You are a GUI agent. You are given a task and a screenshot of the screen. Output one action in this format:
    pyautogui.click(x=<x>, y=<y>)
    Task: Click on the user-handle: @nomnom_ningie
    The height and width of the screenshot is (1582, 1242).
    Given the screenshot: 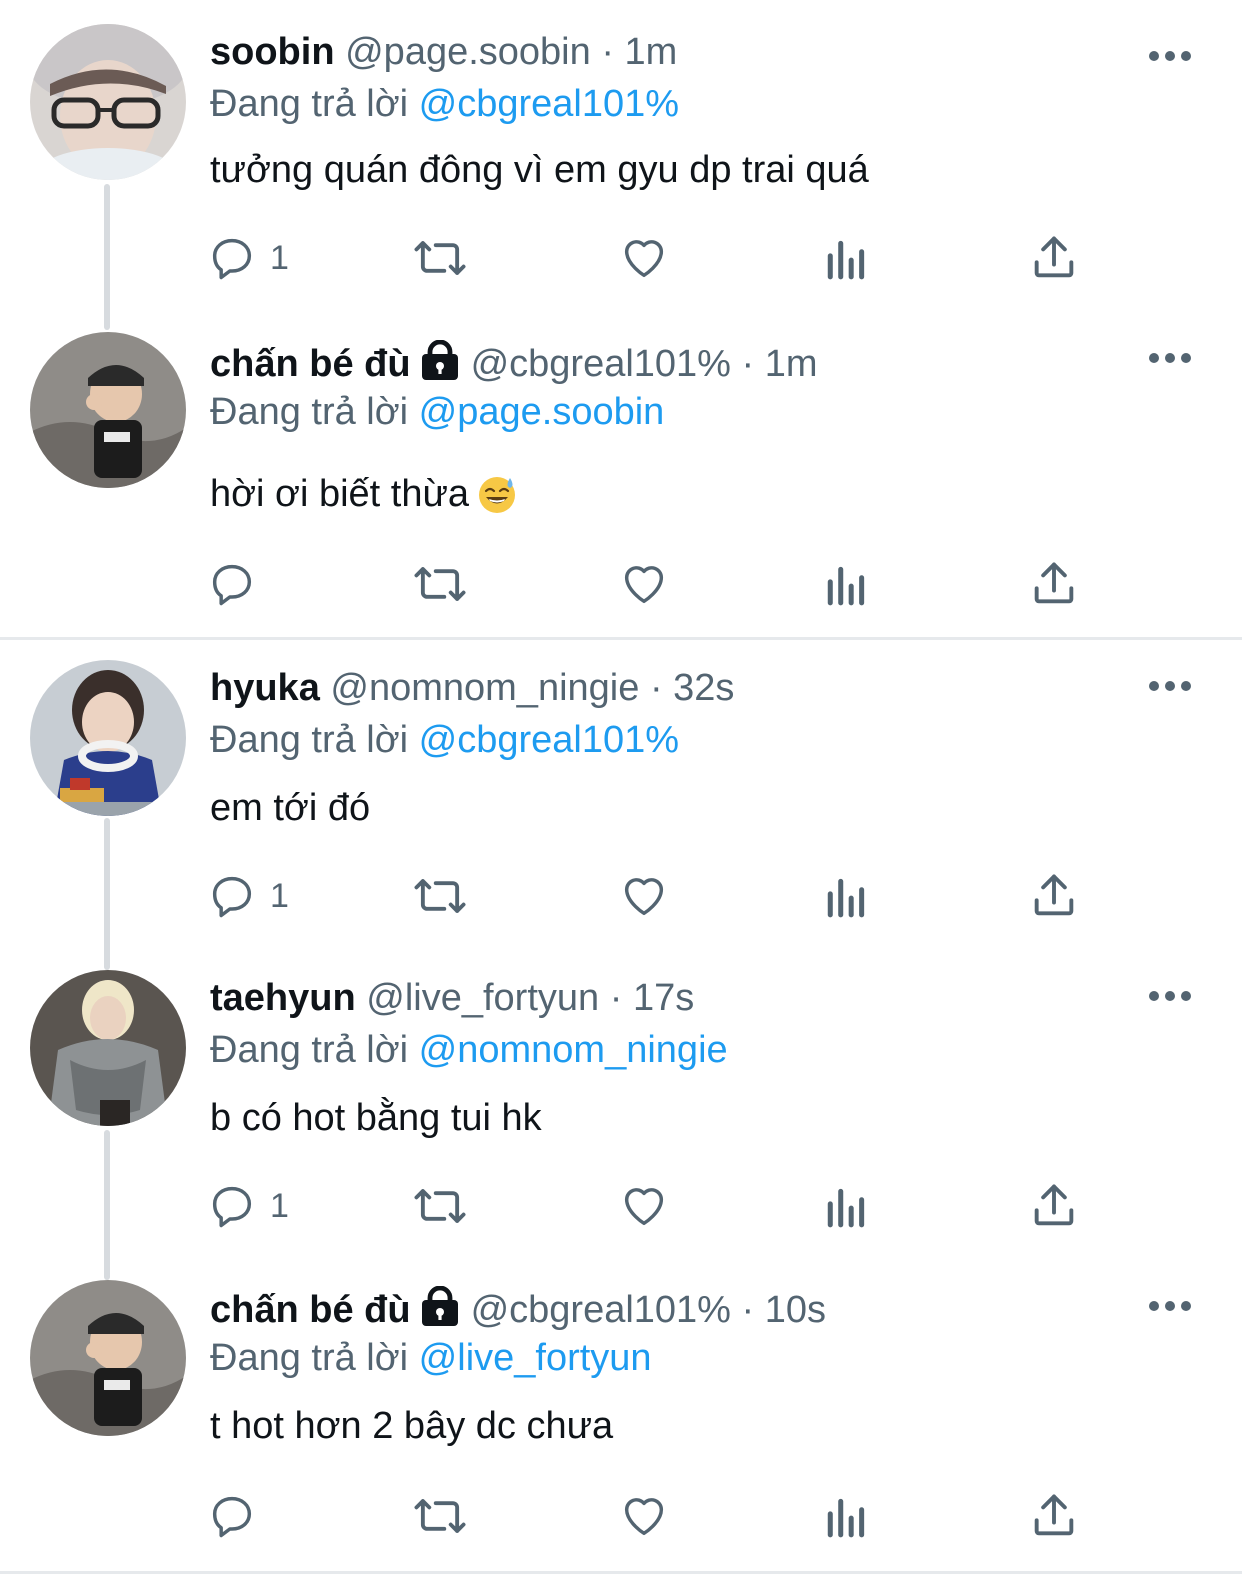 What is the action you would take?
    pyautogui.click(x=484, y=688)
    